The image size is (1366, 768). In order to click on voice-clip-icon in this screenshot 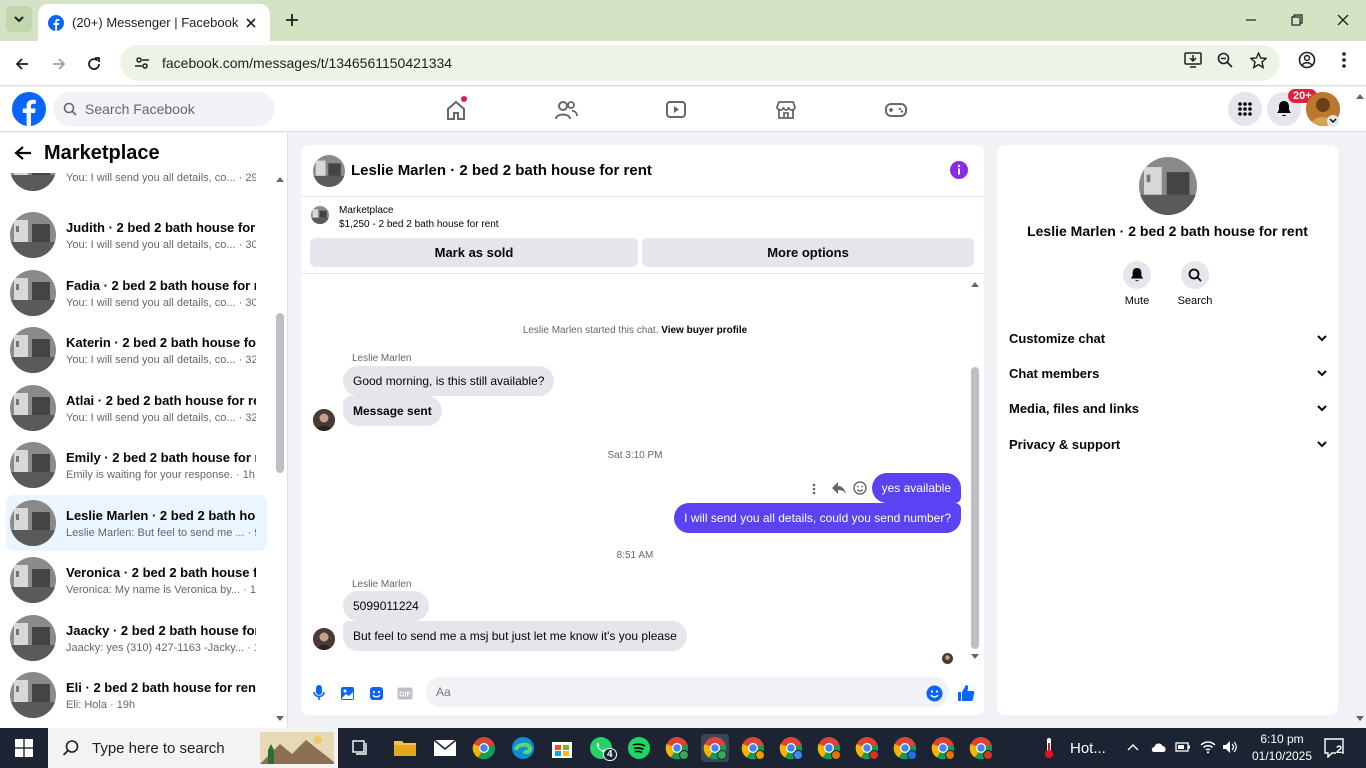, I will do `click(319, 693)`.